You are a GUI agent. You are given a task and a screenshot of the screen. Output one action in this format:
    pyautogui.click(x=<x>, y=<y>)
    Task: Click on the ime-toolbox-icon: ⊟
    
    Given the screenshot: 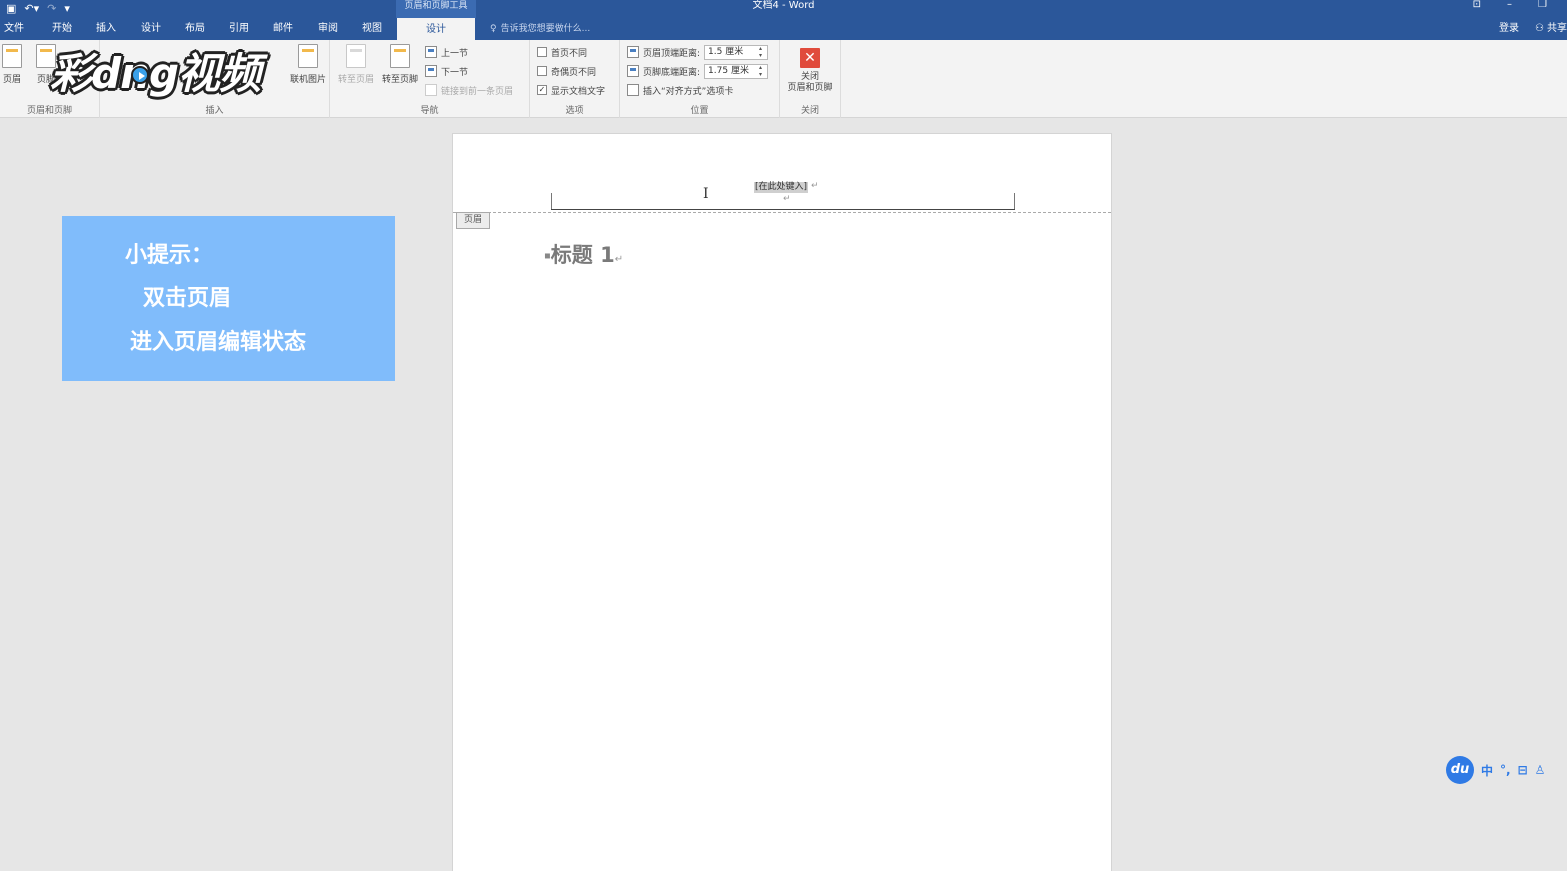 What is the action you would take?
    pyautogui.click(x=1523, y=770)
    